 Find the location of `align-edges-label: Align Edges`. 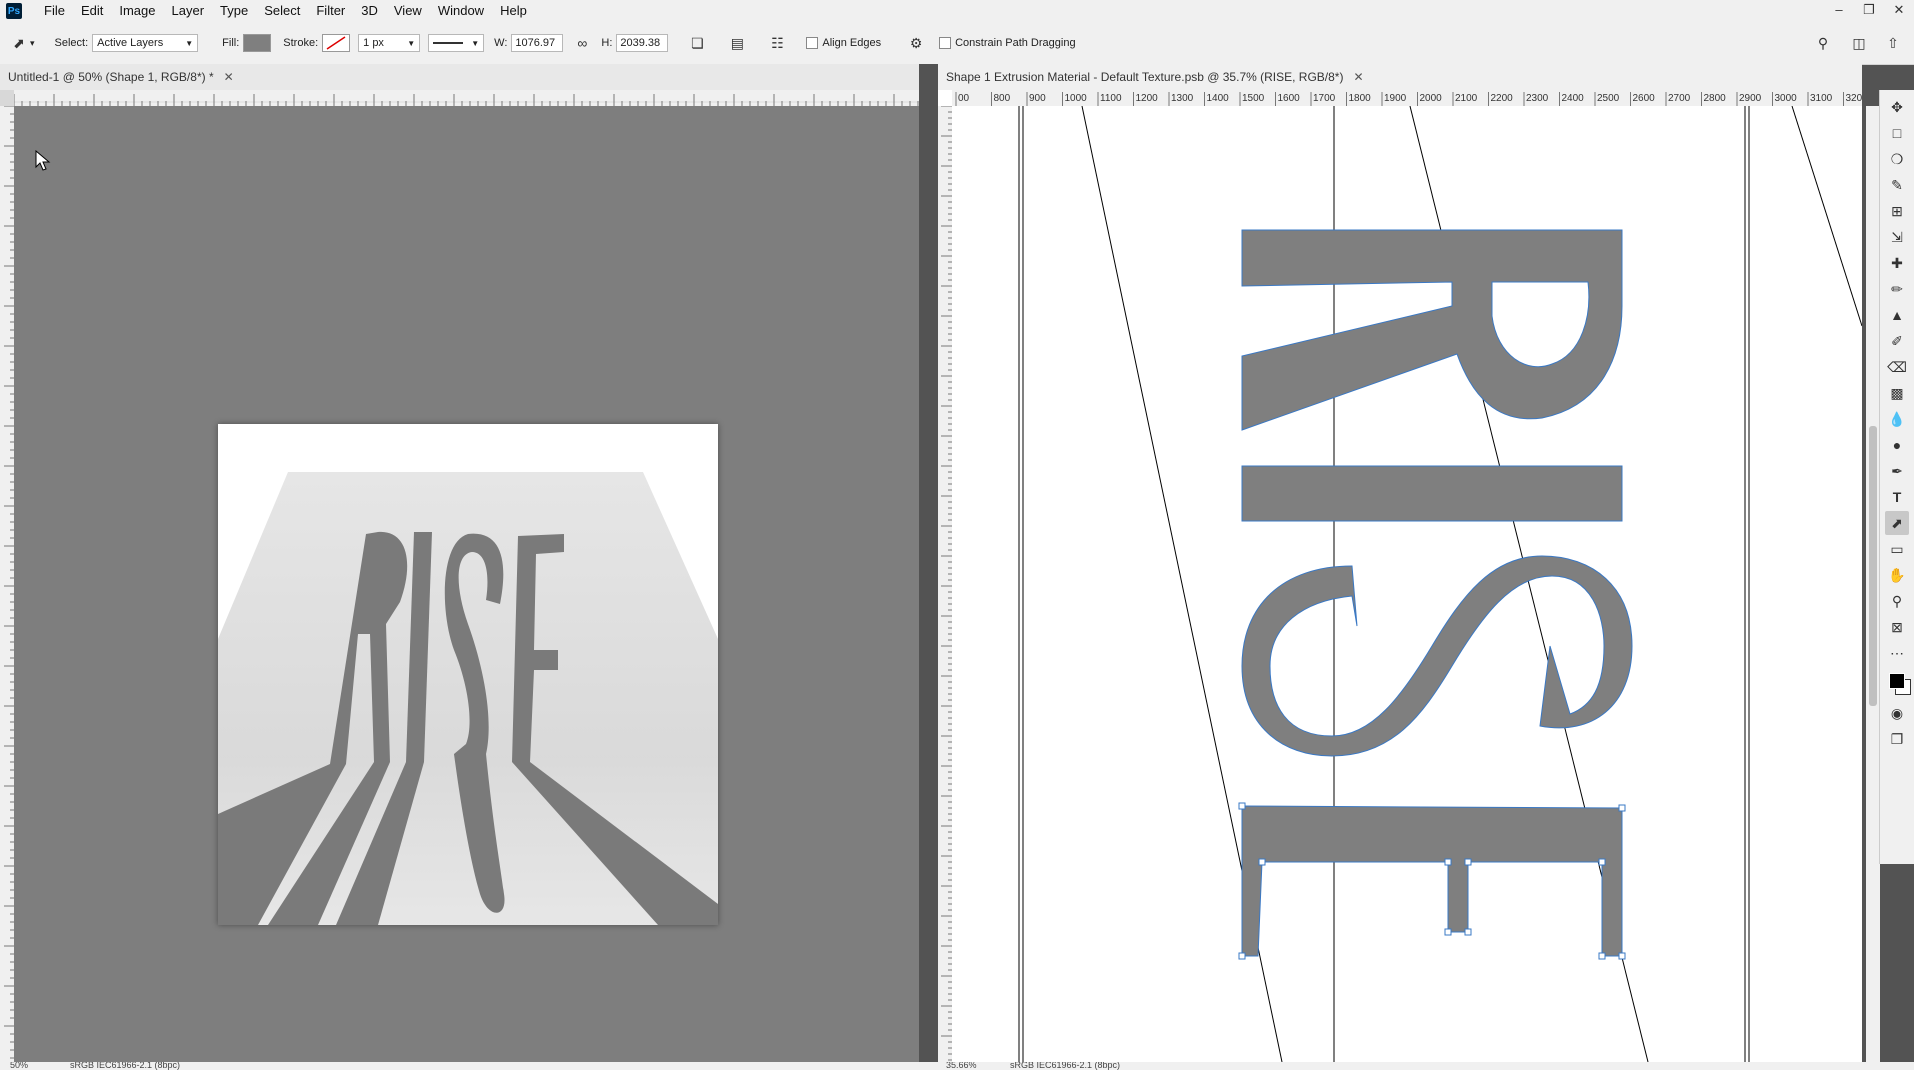

align-edges-label: Align Edges is located at coordinates (852, 43).